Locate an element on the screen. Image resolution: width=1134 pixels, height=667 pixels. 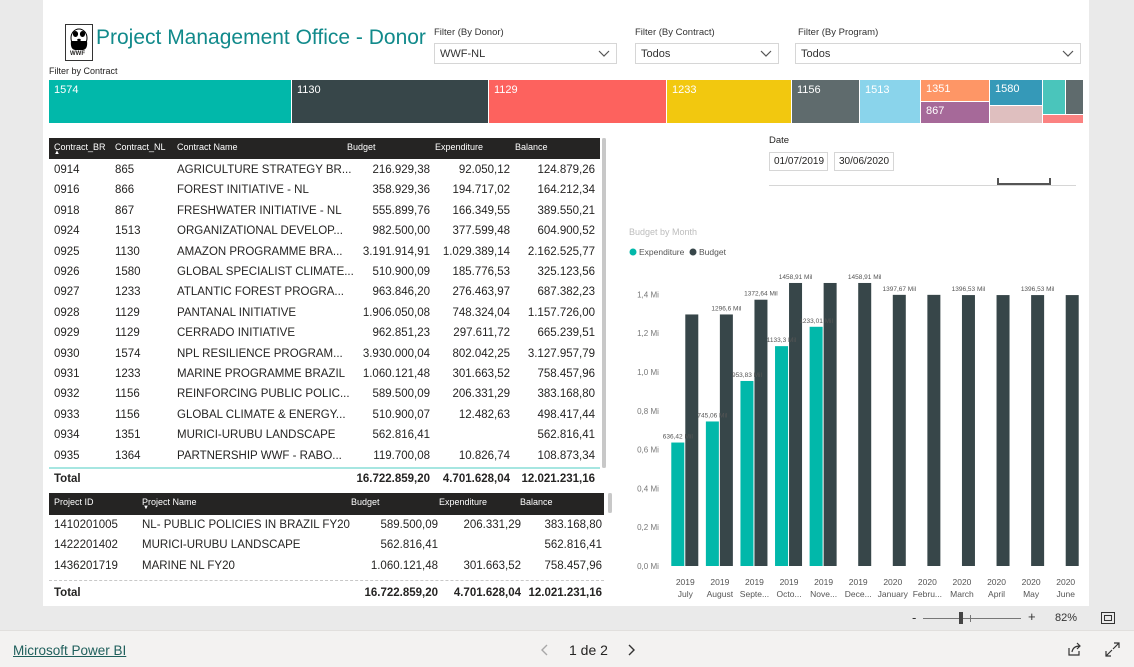
treemap-tile: 1129 is located at coordinates (577, 101).